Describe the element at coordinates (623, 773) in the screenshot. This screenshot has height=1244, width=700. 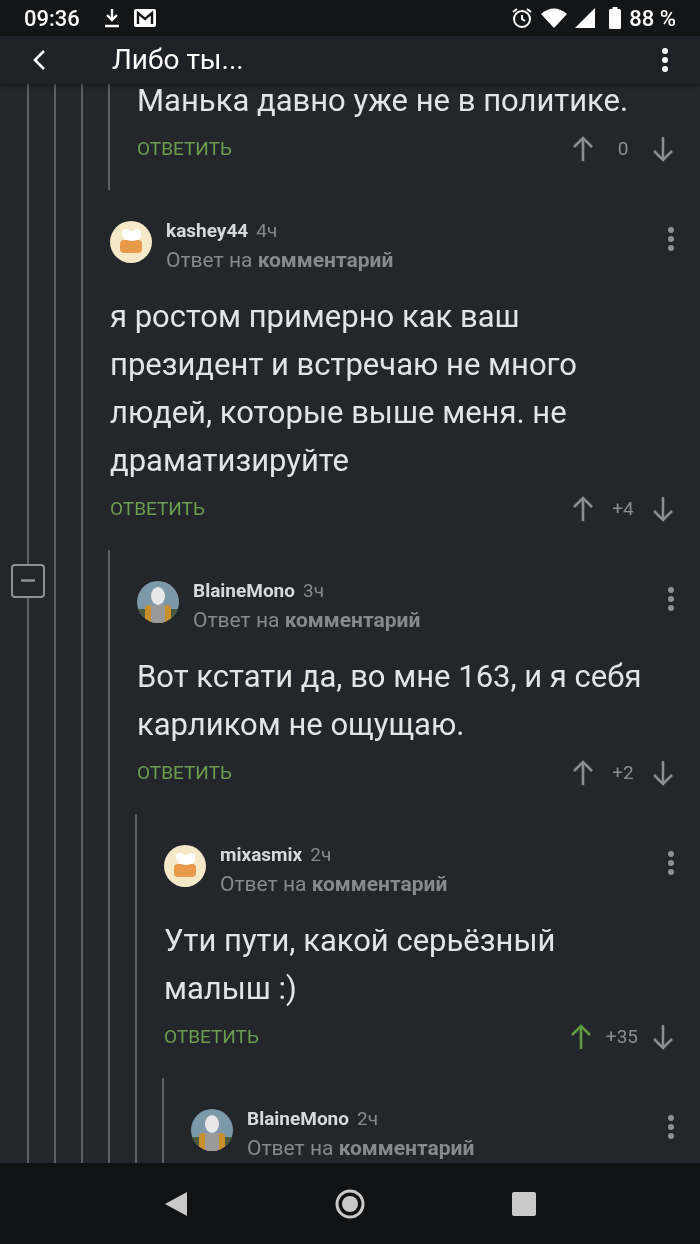
I see `score: +2` at that location.